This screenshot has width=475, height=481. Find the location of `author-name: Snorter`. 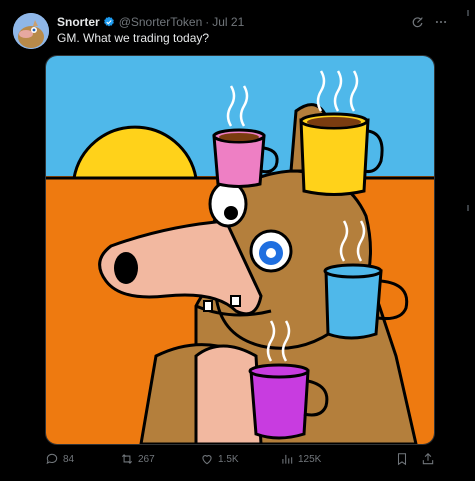

author-name: Snorter is located at coordinates (78, 22).